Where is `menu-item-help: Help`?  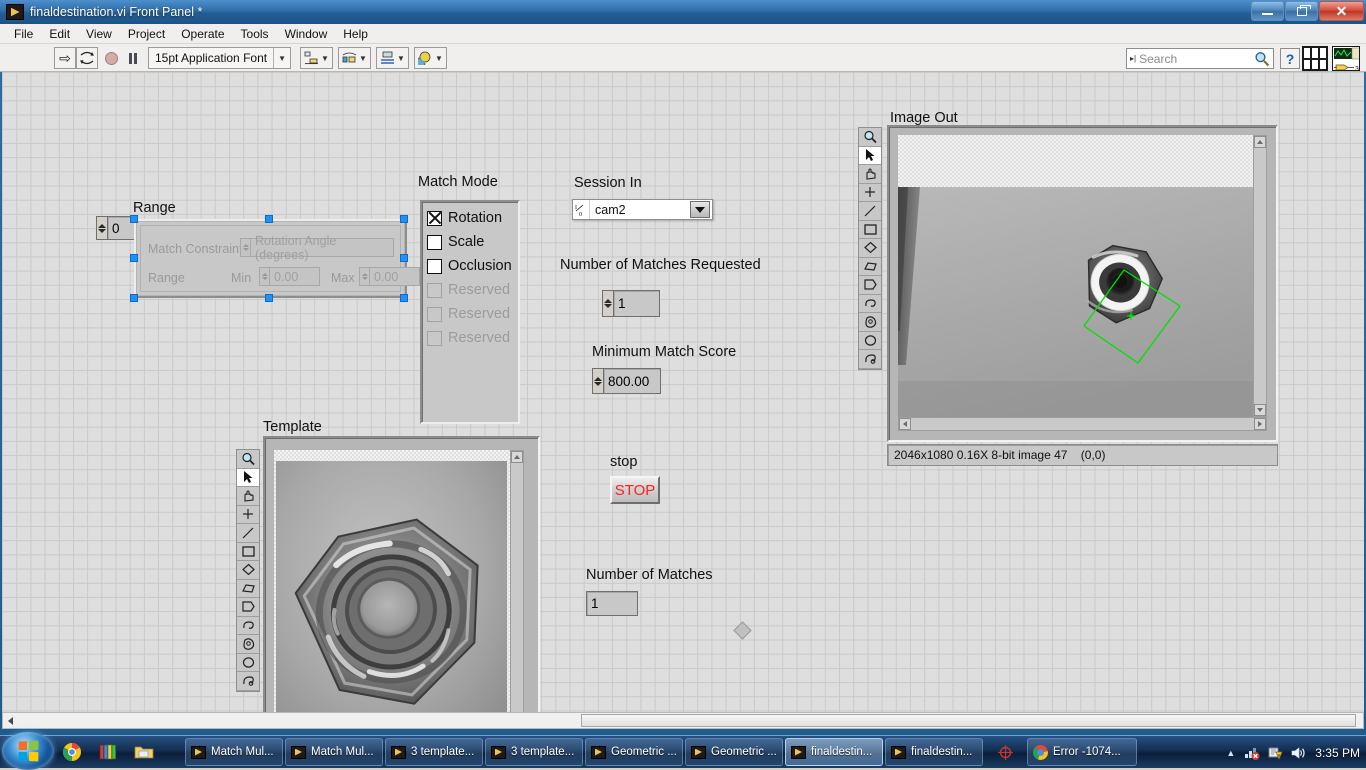
menu-item-help: Help is located at coordinates (355, 34).